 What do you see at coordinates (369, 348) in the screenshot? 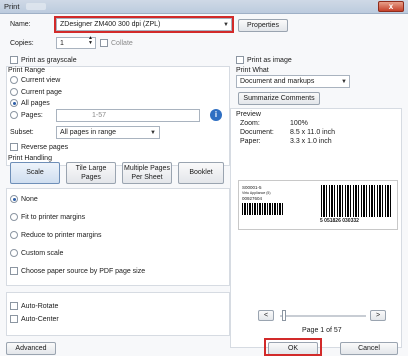
I see `cancel-button: Cancel` at bounding box center [369, 348].